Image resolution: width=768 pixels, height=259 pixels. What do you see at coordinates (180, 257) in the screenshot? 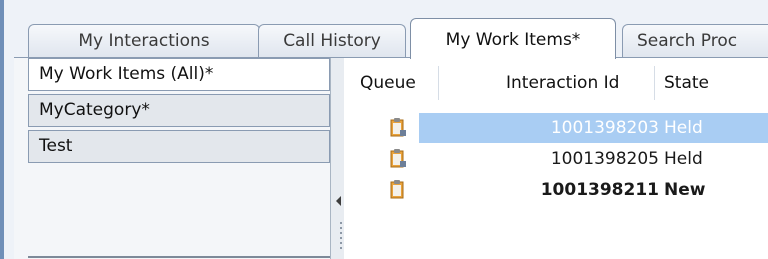
I see `category-list-bottom-border` at bounding box center [180, 257].